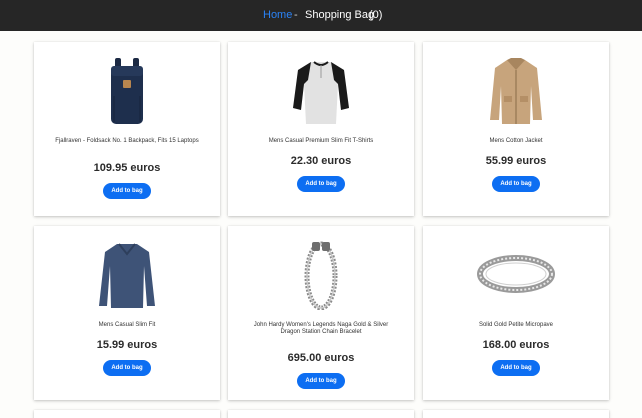  I want to click on top-navbar: Home - Shopping Bag (0), so click(321, 15).